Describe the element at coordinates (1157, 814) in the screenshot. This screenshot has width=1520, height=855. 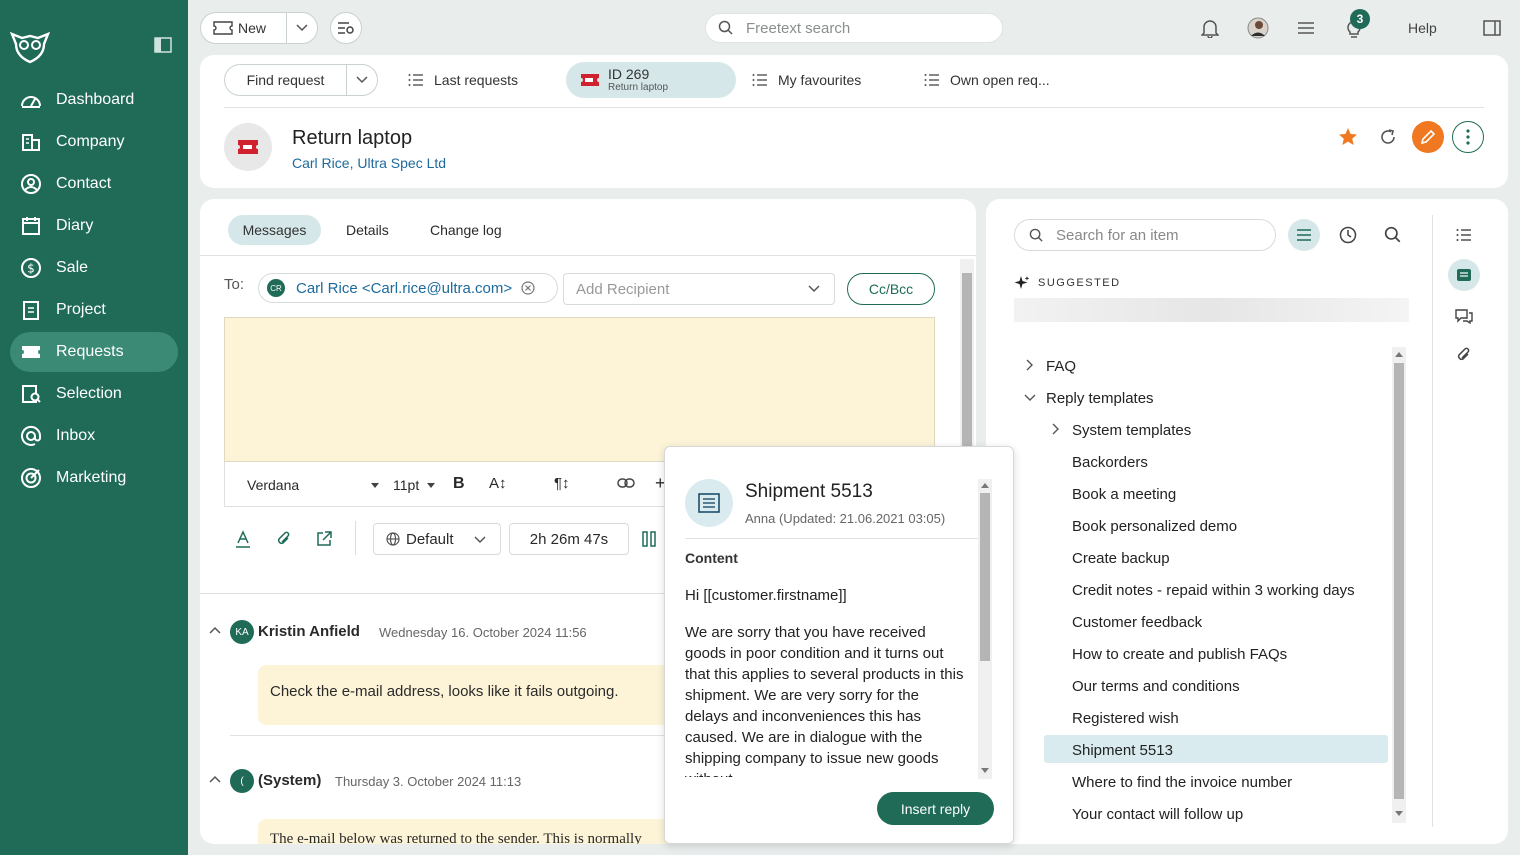
I see `tree-item: Your contact will follow up` at that location.